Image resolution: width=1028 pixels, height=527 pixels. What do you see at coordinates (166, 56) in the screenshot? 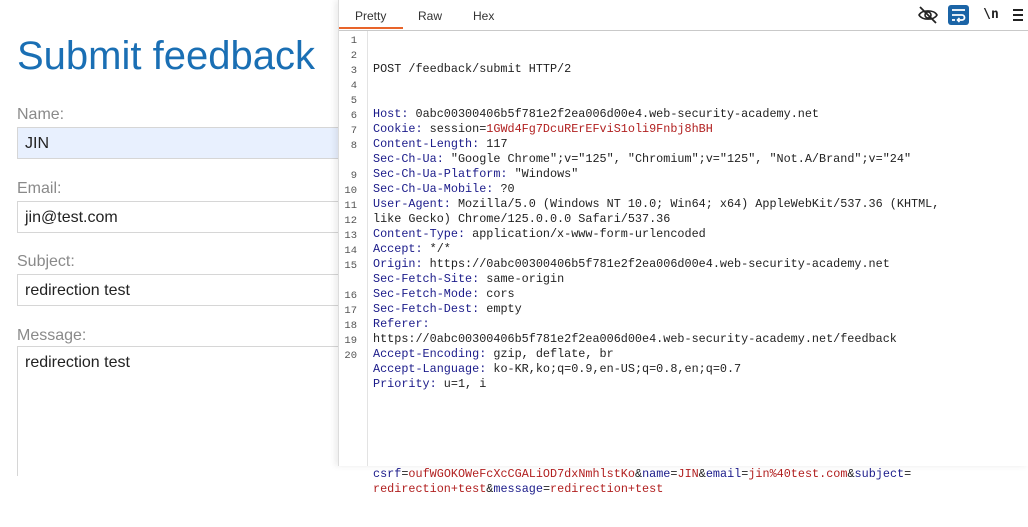
I see `page-title: Submit feedback` at bounding box center [166, 56].